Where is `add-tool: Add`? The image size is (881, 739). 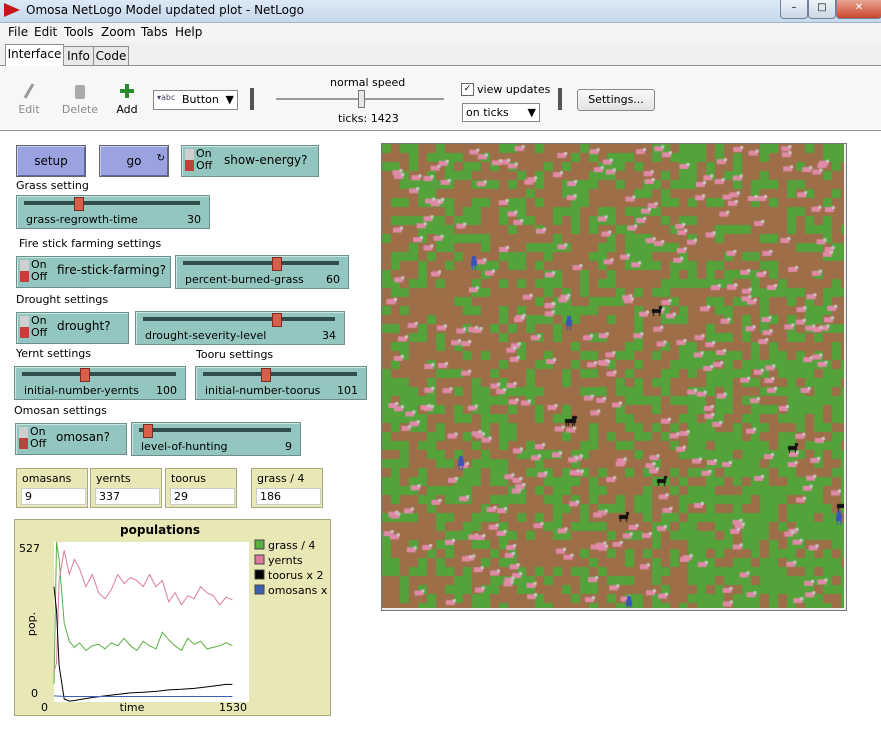 add-tool: Add is located at coordinates (127, 99).